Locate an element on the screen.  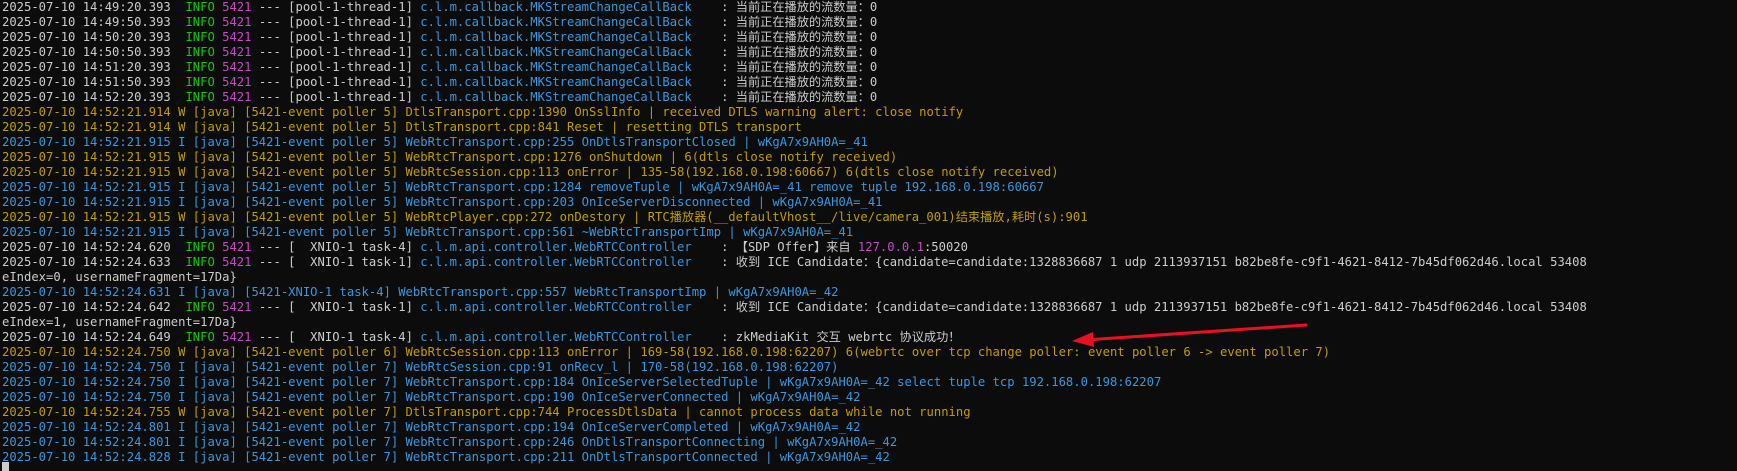
log-segment-message: eIndex=1, usernameFragment=17Da} is located at coordinates (119, 322).